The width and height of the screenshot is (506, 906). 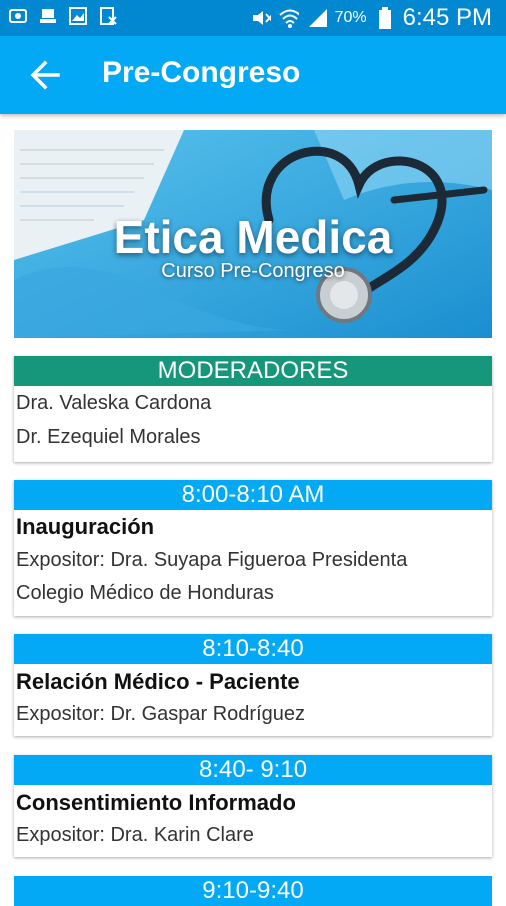 I want to click on banner-subtitle: Curso Pre-Congreso, so click(x=253, y=271).